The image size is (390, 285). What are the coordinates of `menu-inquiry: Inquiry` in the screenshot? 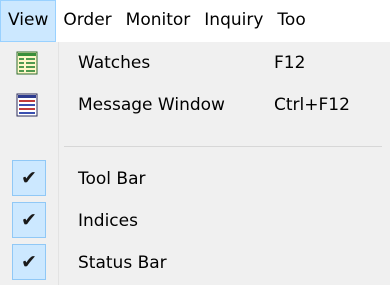 It's located at (233, 21).